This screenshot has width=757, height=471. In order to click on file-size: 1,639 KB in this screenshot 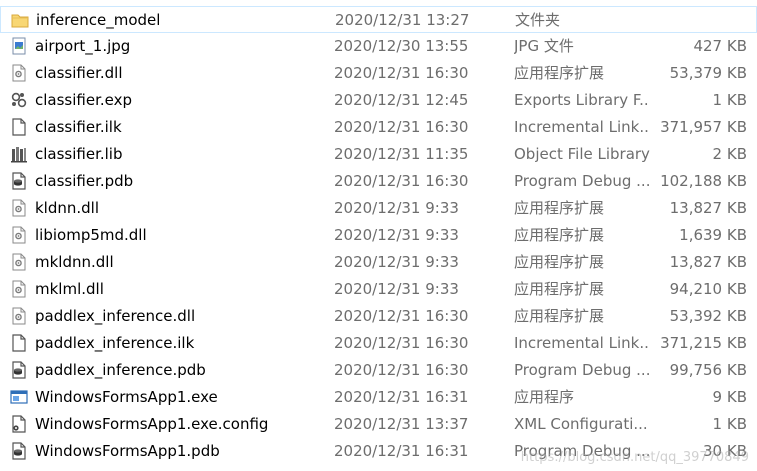, I will do `click(713, 235)`.